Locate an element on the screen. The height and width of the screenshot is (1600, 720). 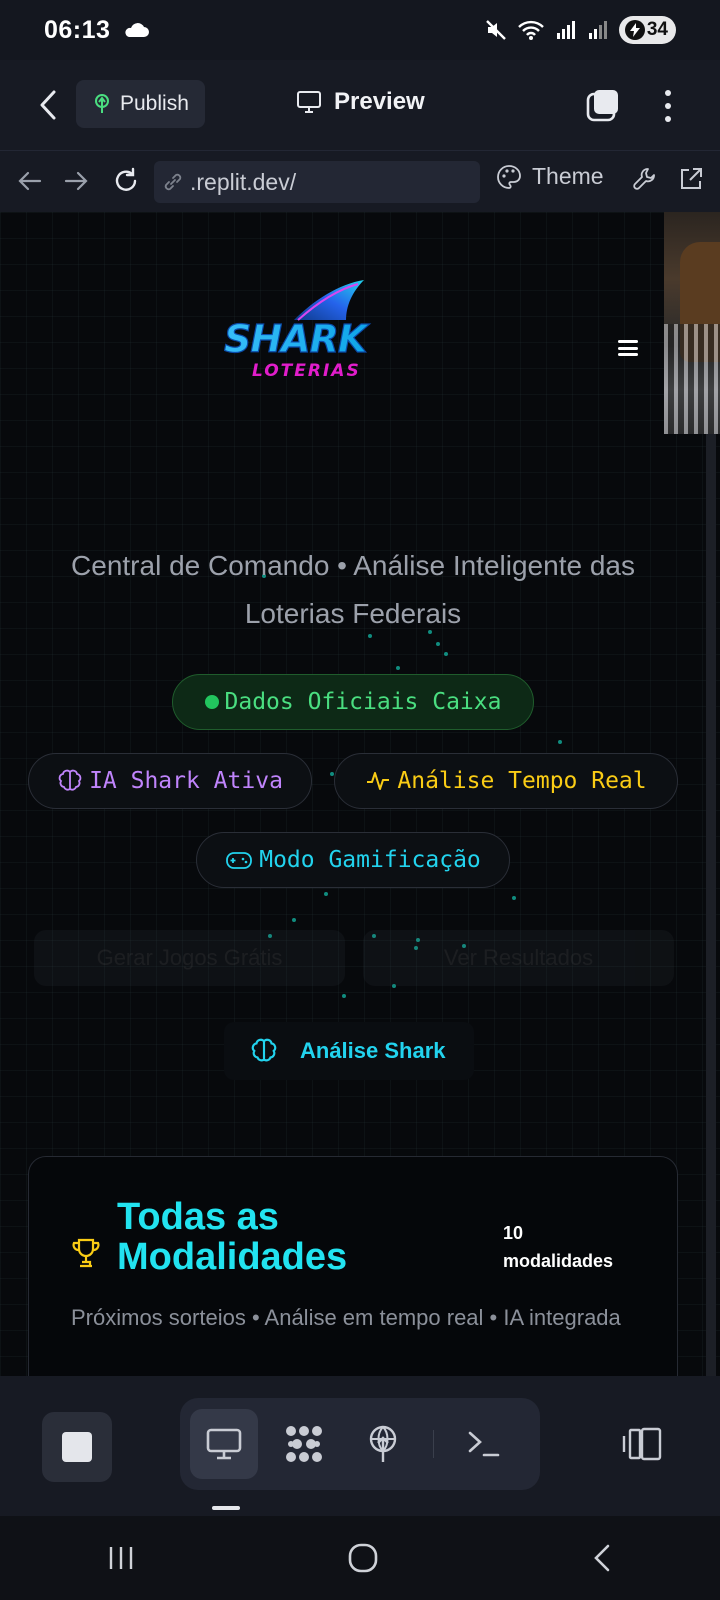
badge-ia-shark: IA Shark Ativa is located at coordinates (170, 781).